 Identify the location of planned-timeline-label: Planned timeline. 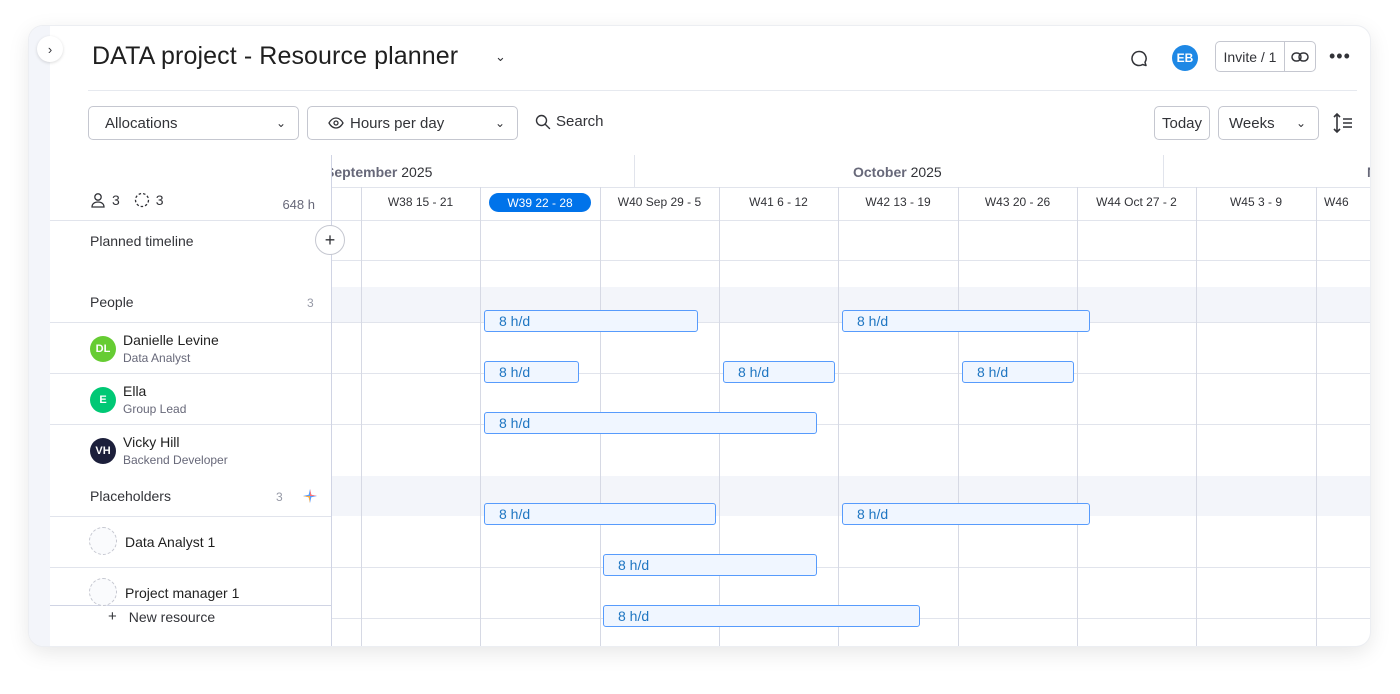
(142, 241).